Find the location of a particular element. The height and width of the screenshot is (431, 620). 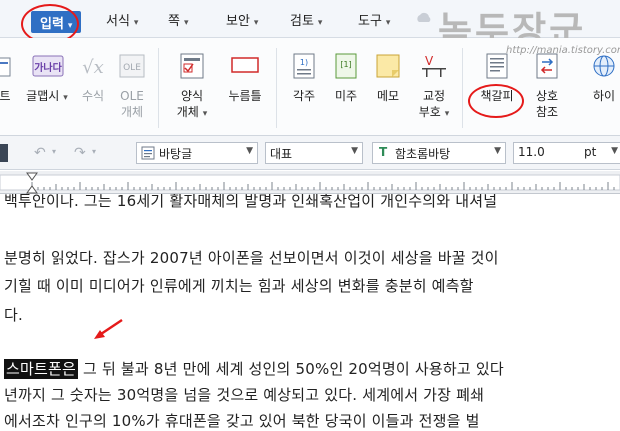

proofread-label-line1: 교정 is located at coordinates (434, 96).